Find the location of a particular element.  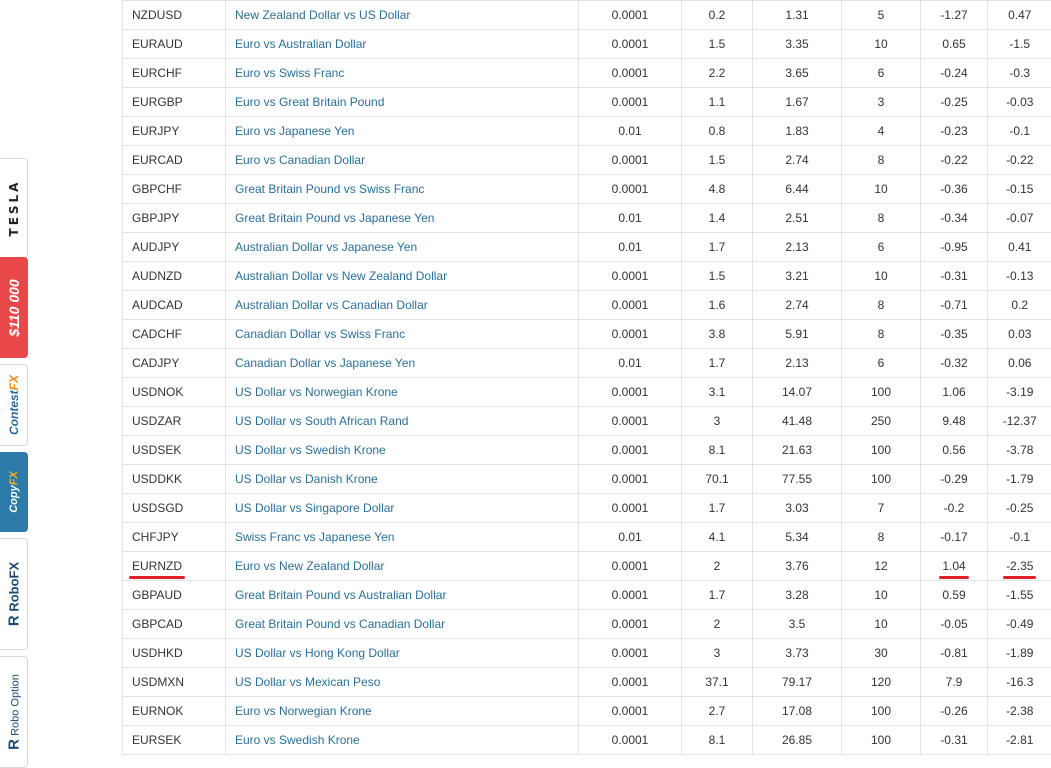

value-cell: 8 is located at coordinates (881, 218).